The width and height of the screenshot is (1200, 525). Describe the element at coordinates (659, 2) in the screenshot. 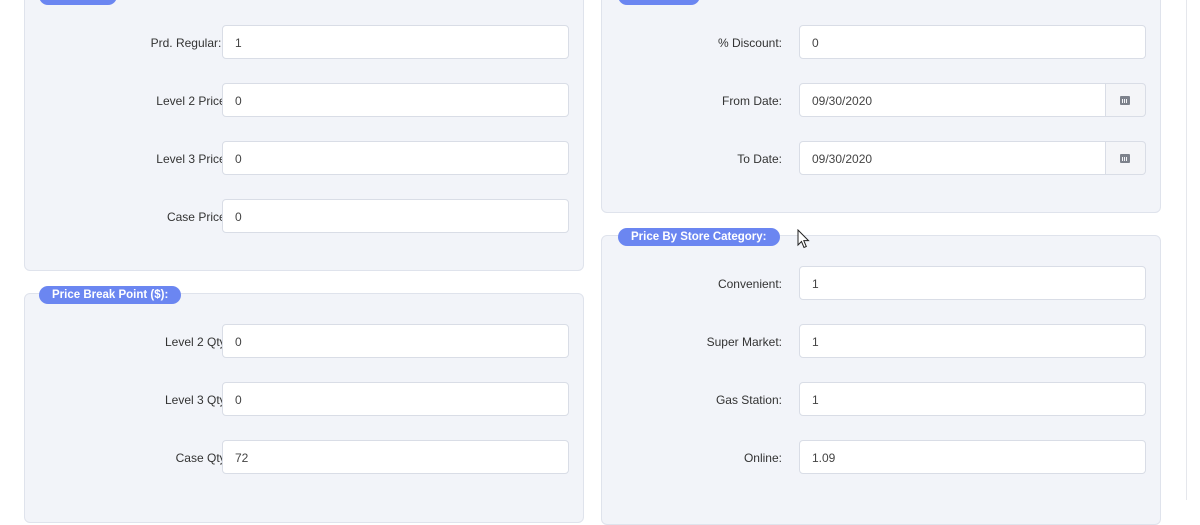

I see `discount-legend` at that location.